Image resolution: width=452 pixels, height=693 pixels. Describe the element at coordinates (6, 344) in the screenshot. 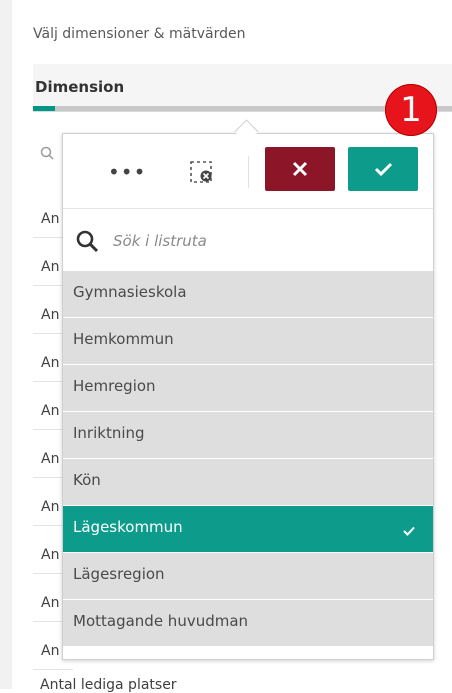

I see `left-sidebar-strip` at that location.